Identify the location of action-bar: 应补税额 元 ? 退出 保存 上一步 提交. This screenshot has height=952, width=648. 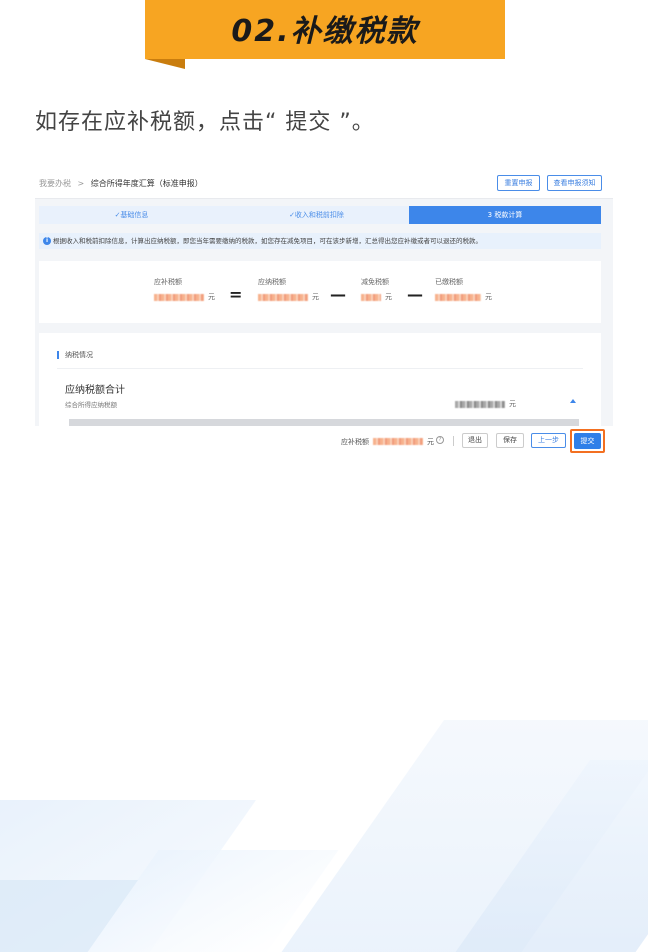
(475, 441).